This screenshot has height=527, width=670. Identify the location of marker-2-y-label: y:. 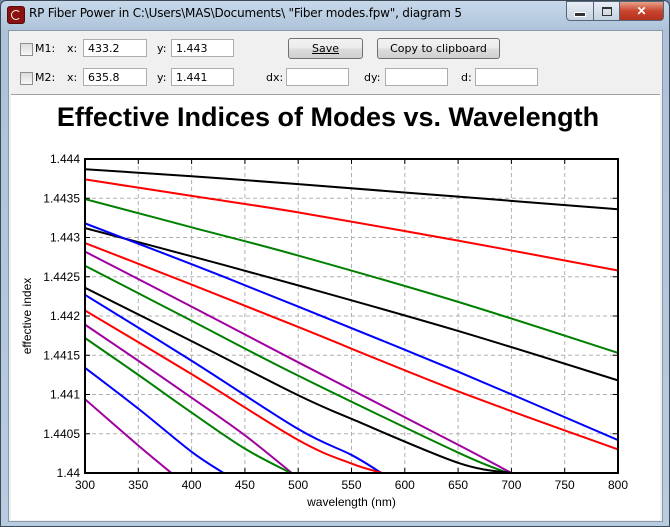
(162, 77).